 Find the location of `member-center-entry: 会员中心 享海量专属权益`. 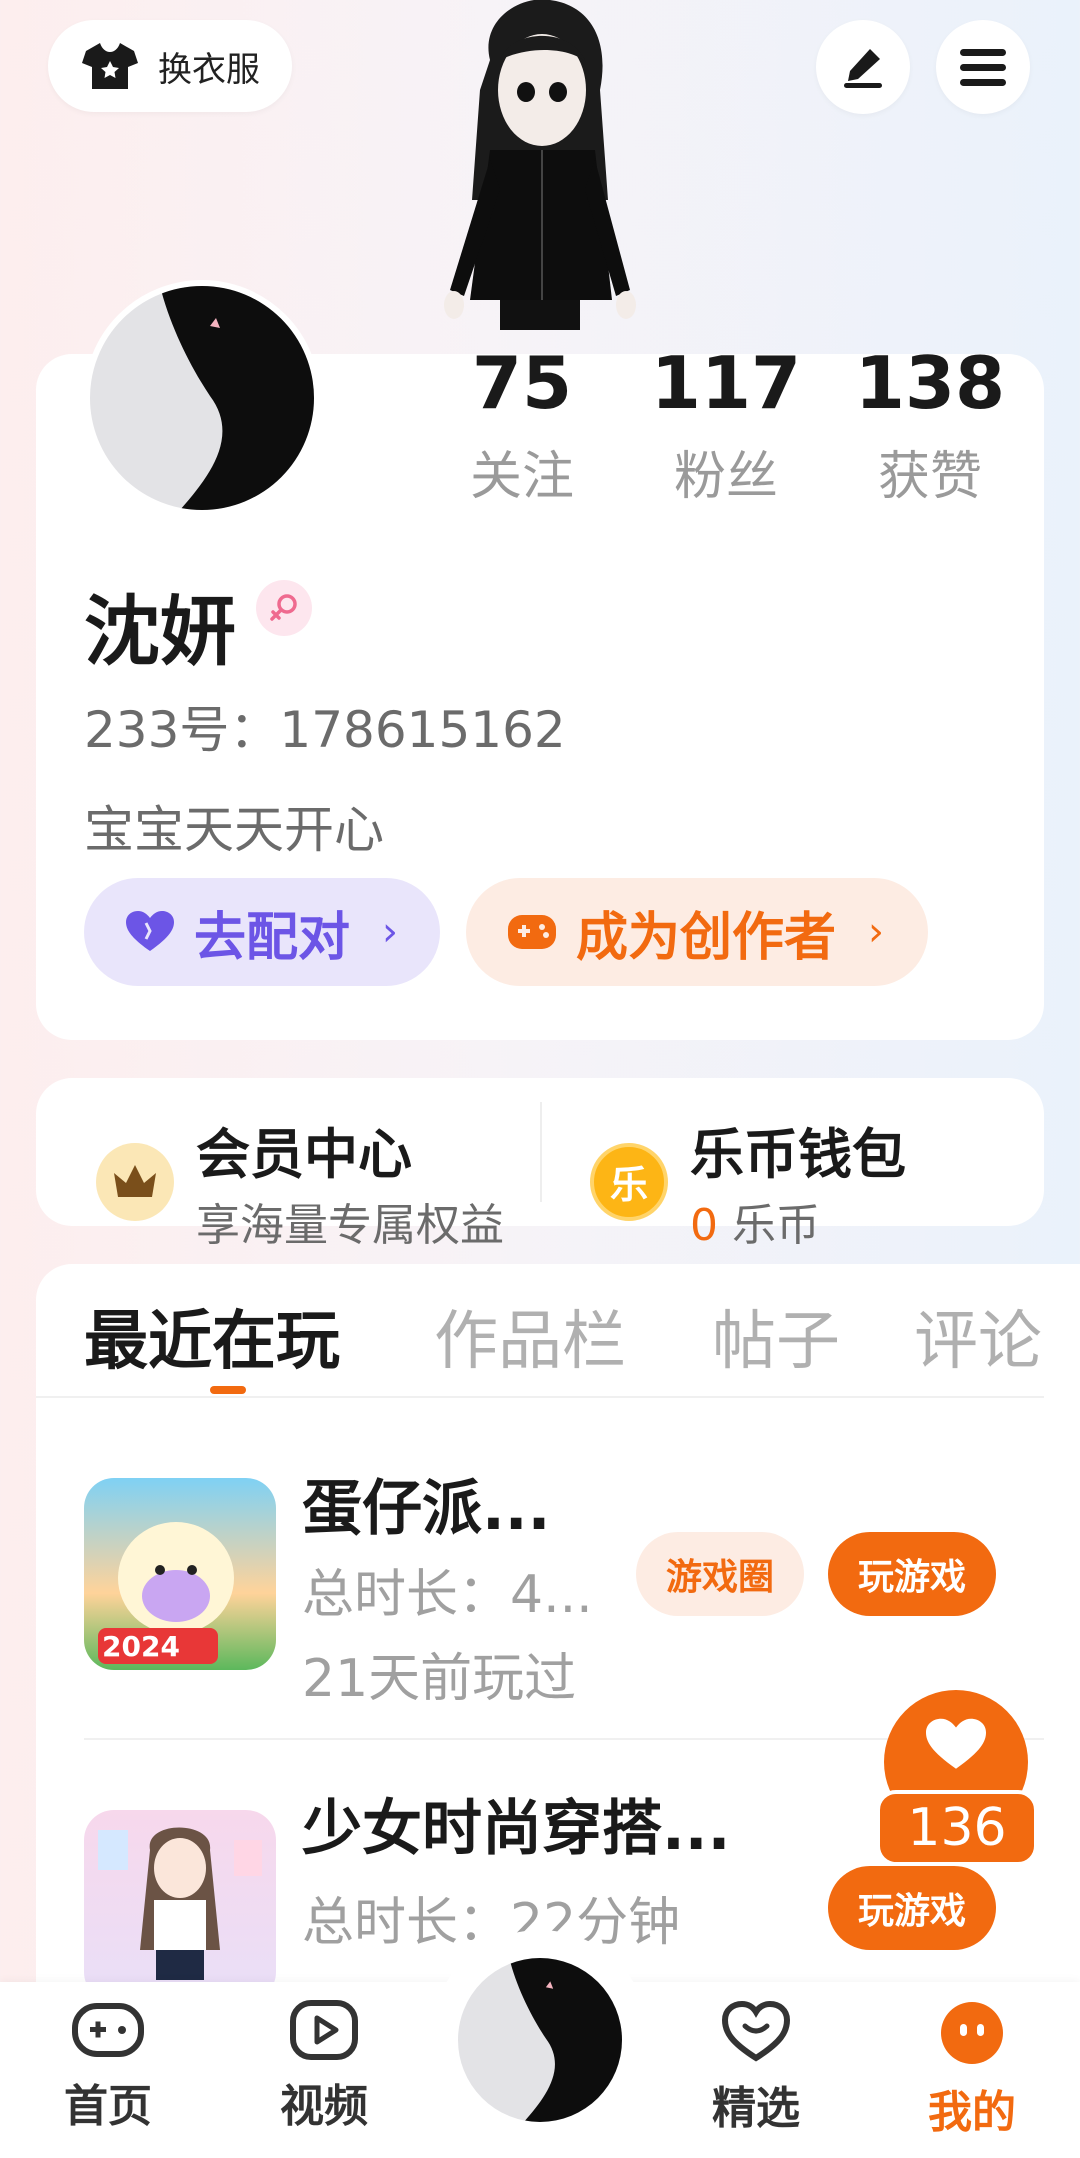

member-center-entry: 会员中心 享海量专属权益 is located at coordinates (300, 1181).